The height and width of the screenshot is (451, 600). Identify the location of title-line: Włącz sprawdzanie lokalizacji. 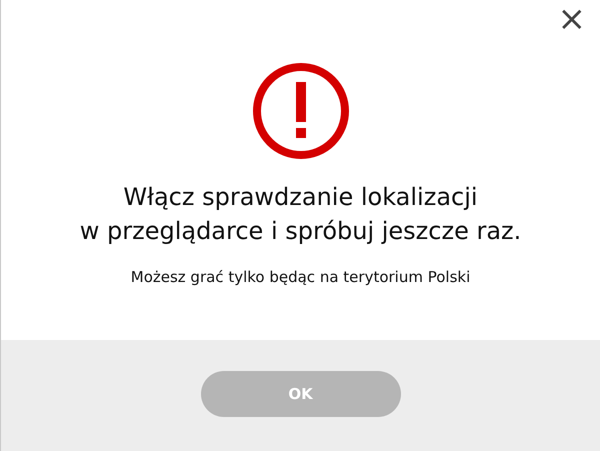
(300, 197).